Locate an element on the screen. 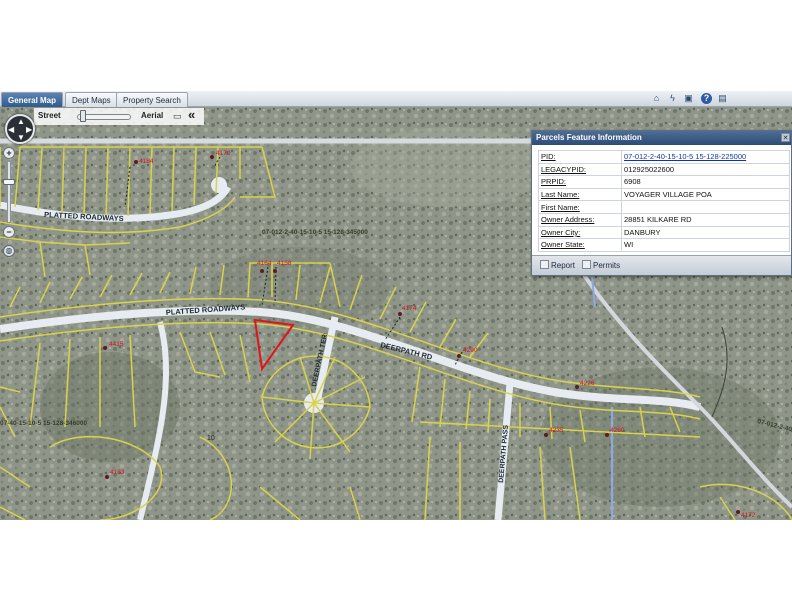  attr-key: Owner Address: is located at coordinates (580, 219).